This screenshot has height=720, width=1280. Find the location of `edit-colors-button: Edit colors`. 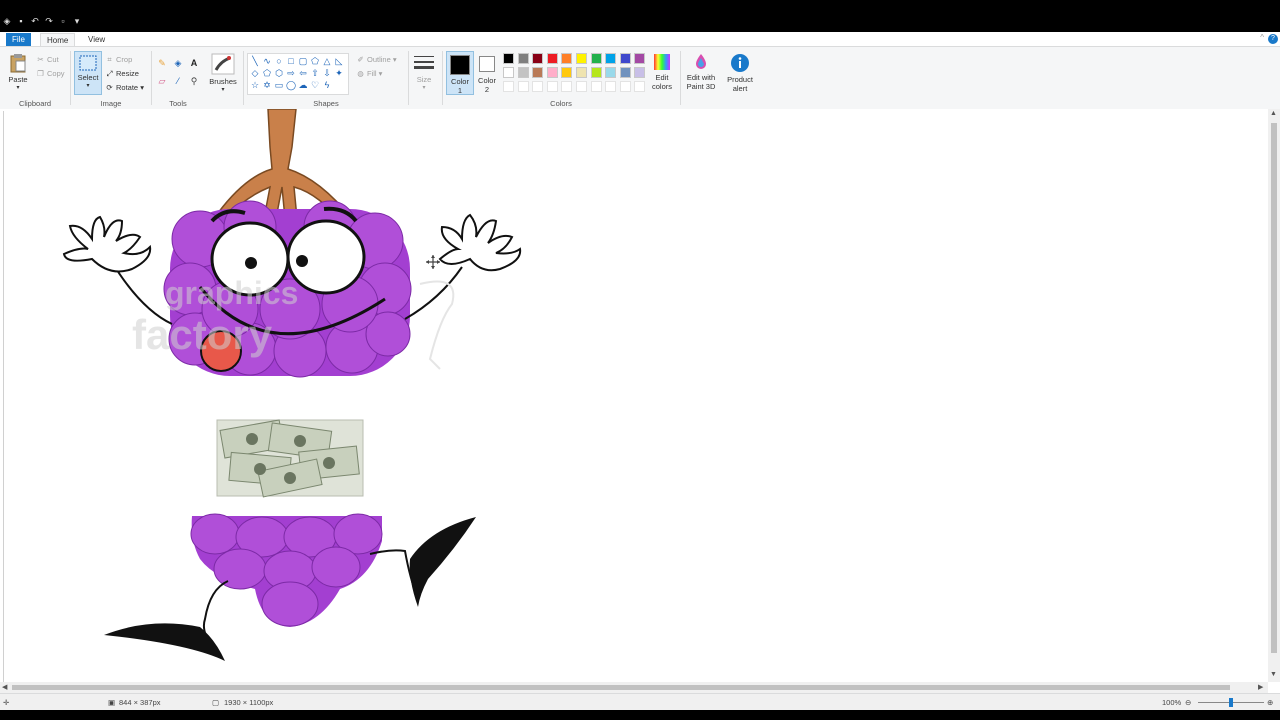

edit-colors-button: Edit colors is located at coordinates (662, 72).